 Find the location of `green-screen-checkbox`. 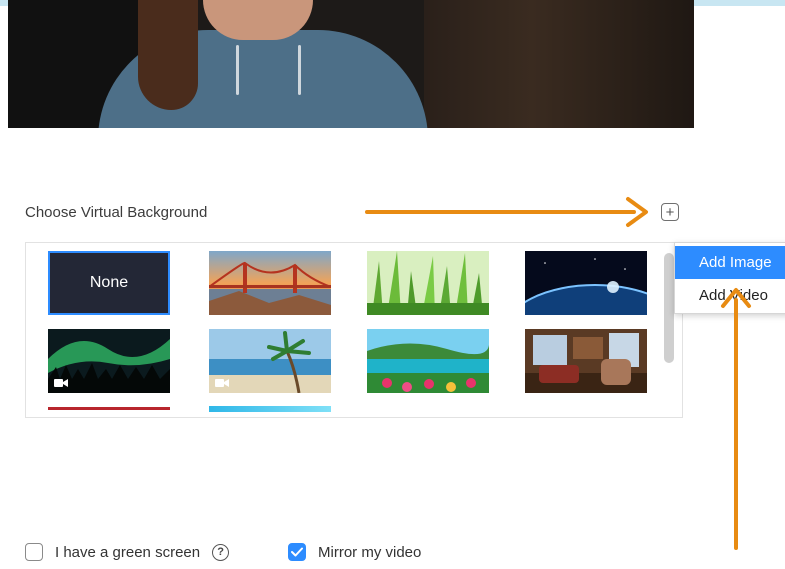

green-screen-checkbox is located at coordinates (34, 552).